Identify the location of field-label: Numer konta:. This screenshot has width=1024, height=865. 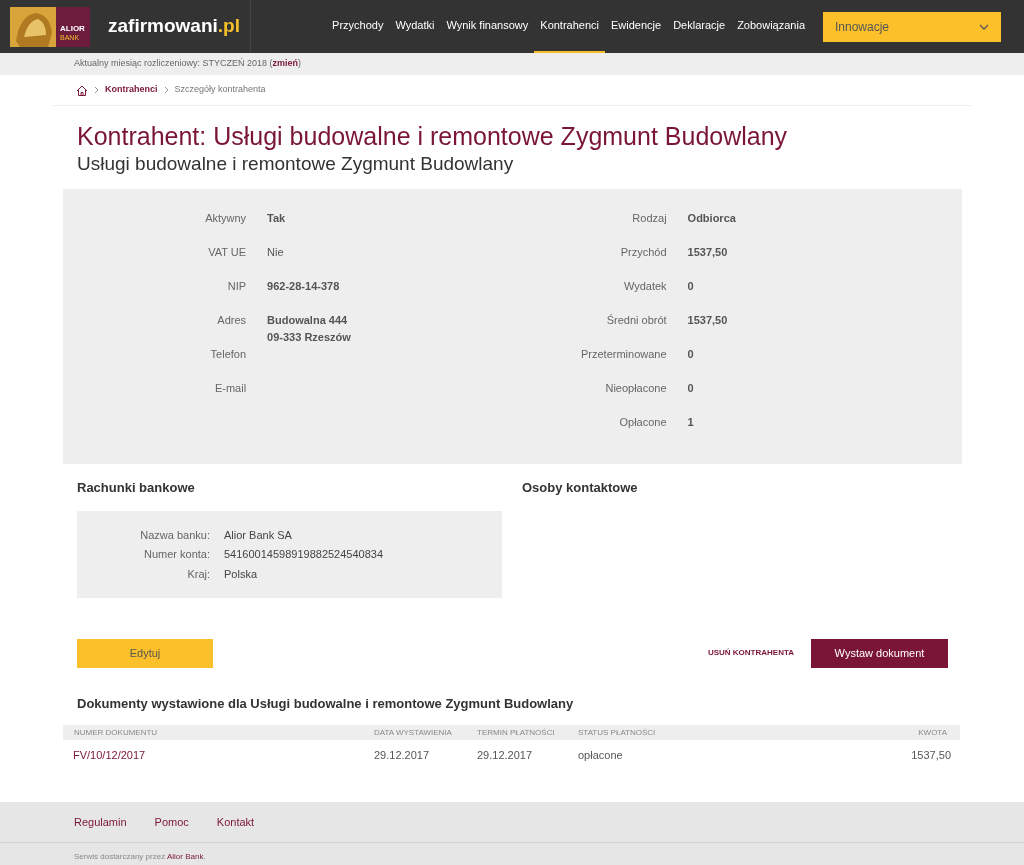
(176, 554).